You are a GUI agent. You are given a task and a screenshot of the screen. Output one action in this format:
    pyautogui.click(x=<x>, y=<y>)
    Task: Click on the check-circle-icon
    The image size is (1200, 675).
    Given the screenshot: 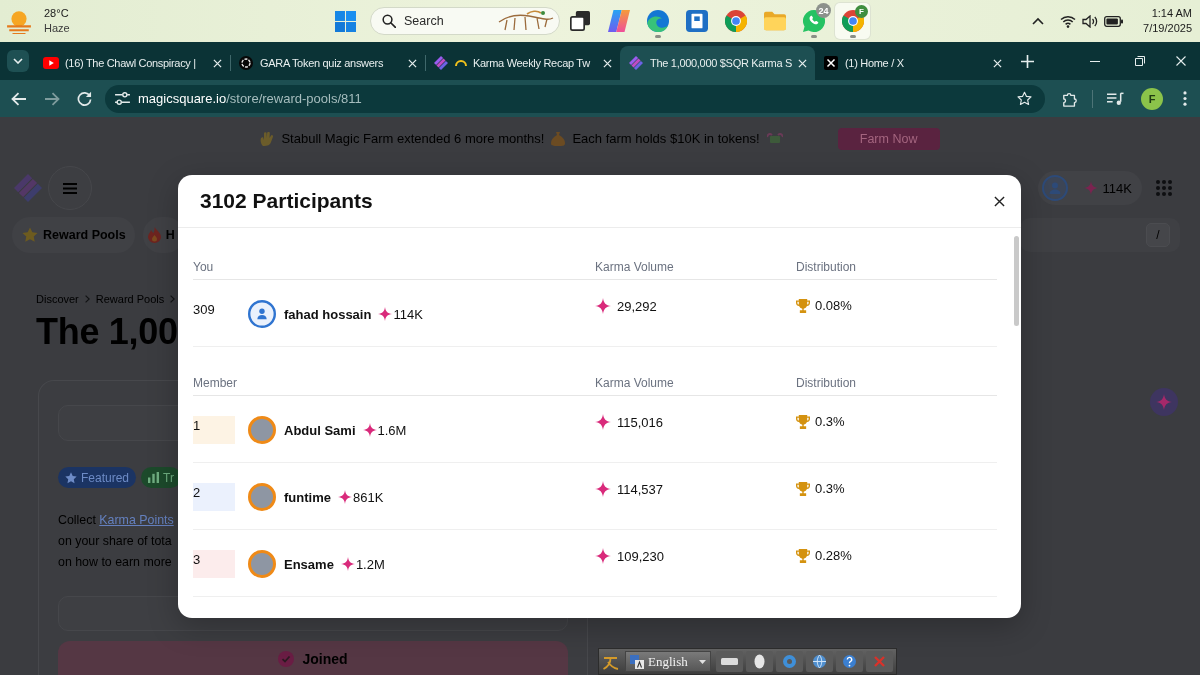 What is the action you would take?
    pyautogui.click(x=286, y=658)
    